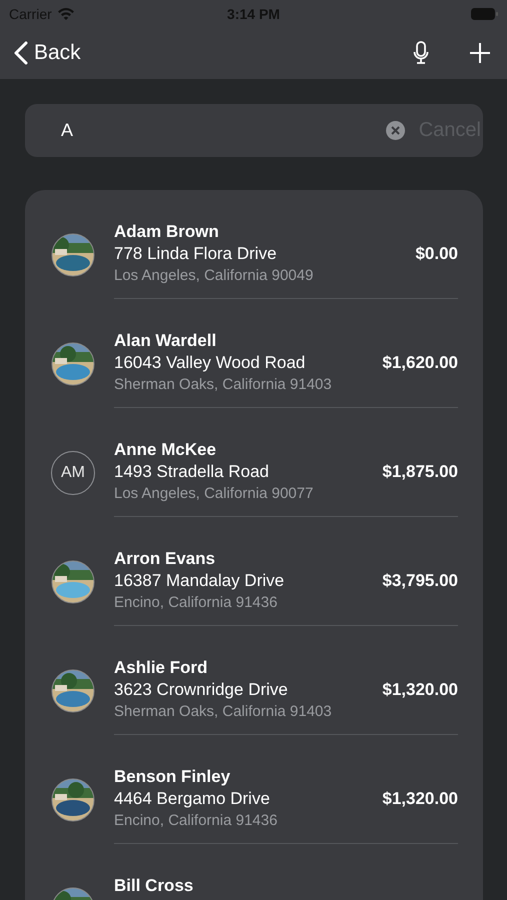  I want to click on street-address: 3623 Crownridge Drive, so click(201, 690).